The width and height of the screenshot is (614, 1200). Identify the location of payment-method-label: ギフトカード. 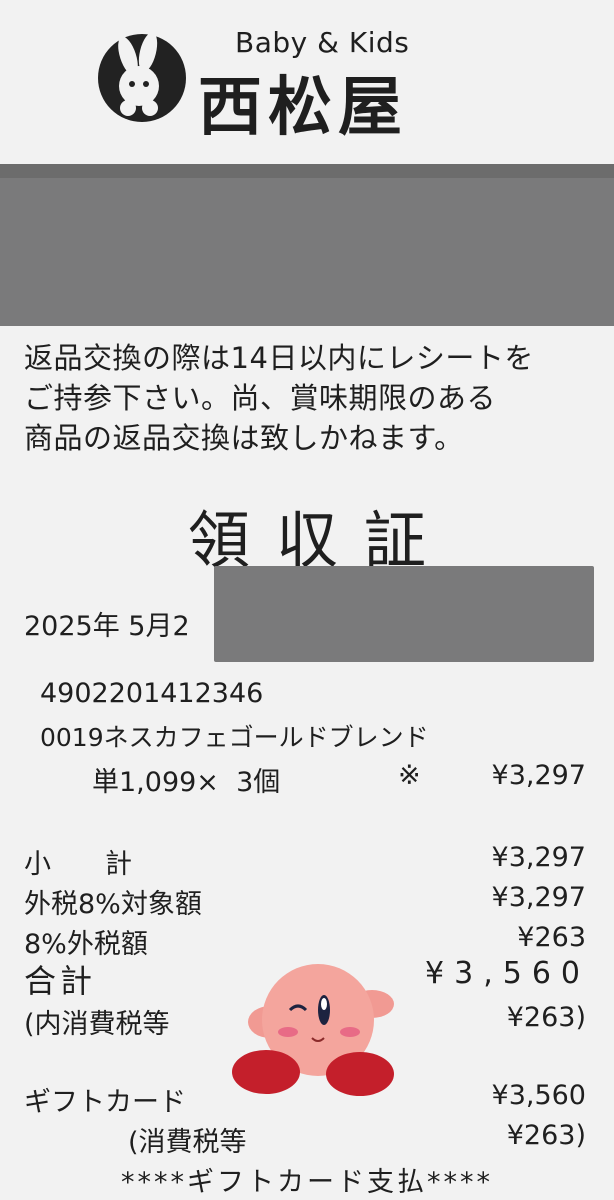
(105, 1102).